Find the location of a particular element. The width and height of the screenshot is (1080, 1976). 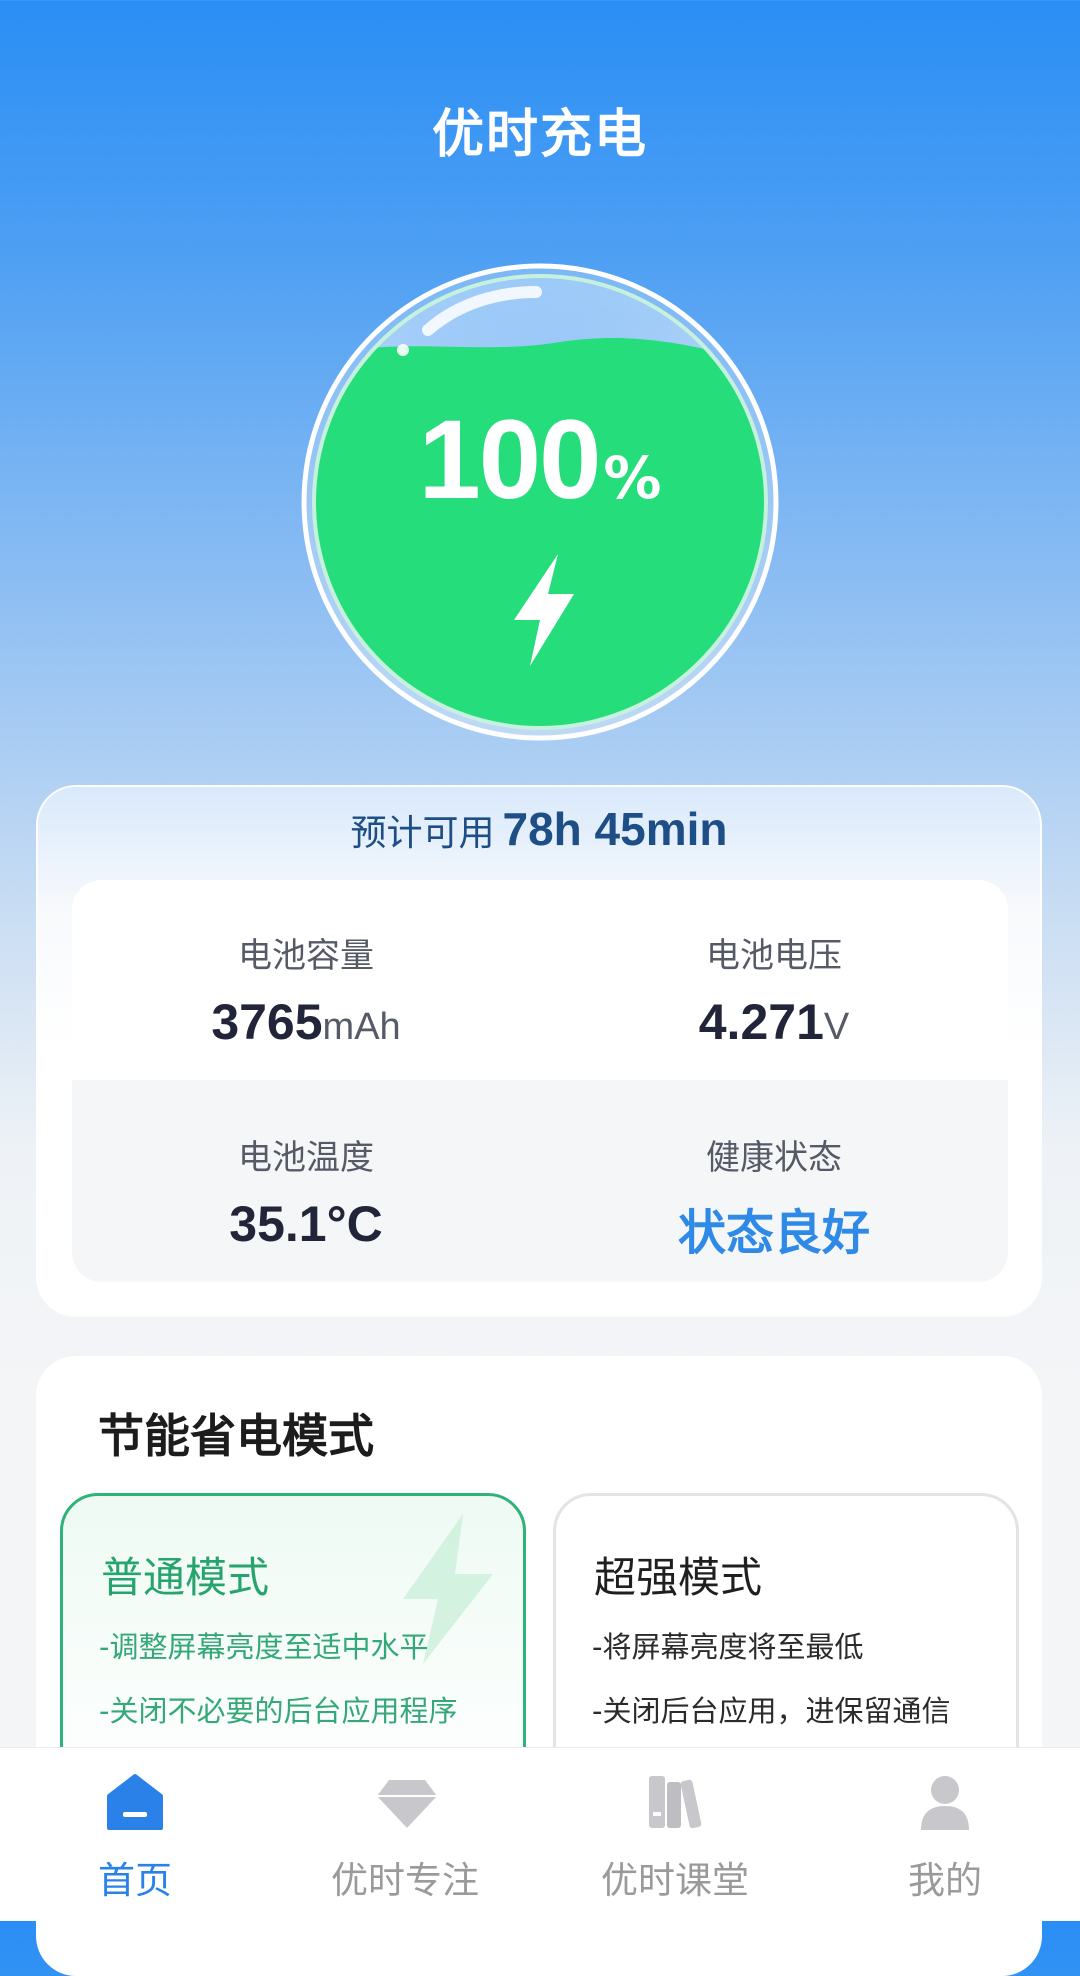

battery-percent-unit: % is located at coordinates (632, 478).